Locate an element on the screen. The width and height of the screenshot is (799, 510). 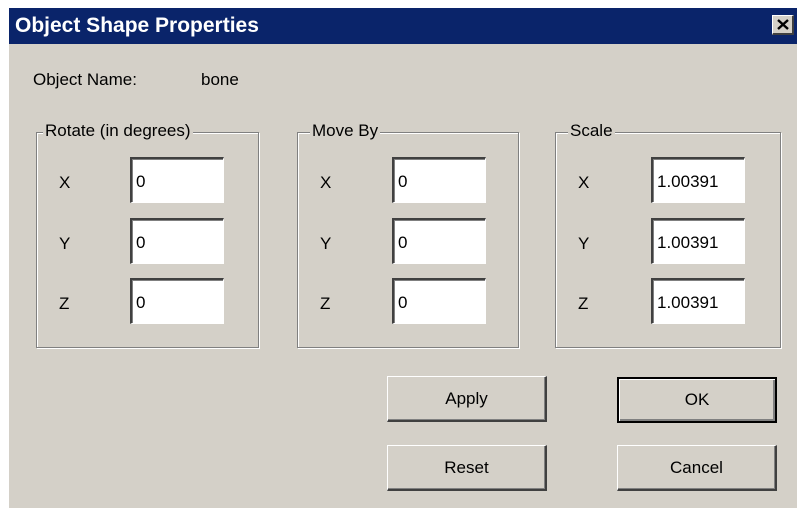
move-by-group-legend: Move By is located at coordinates (345, 131).